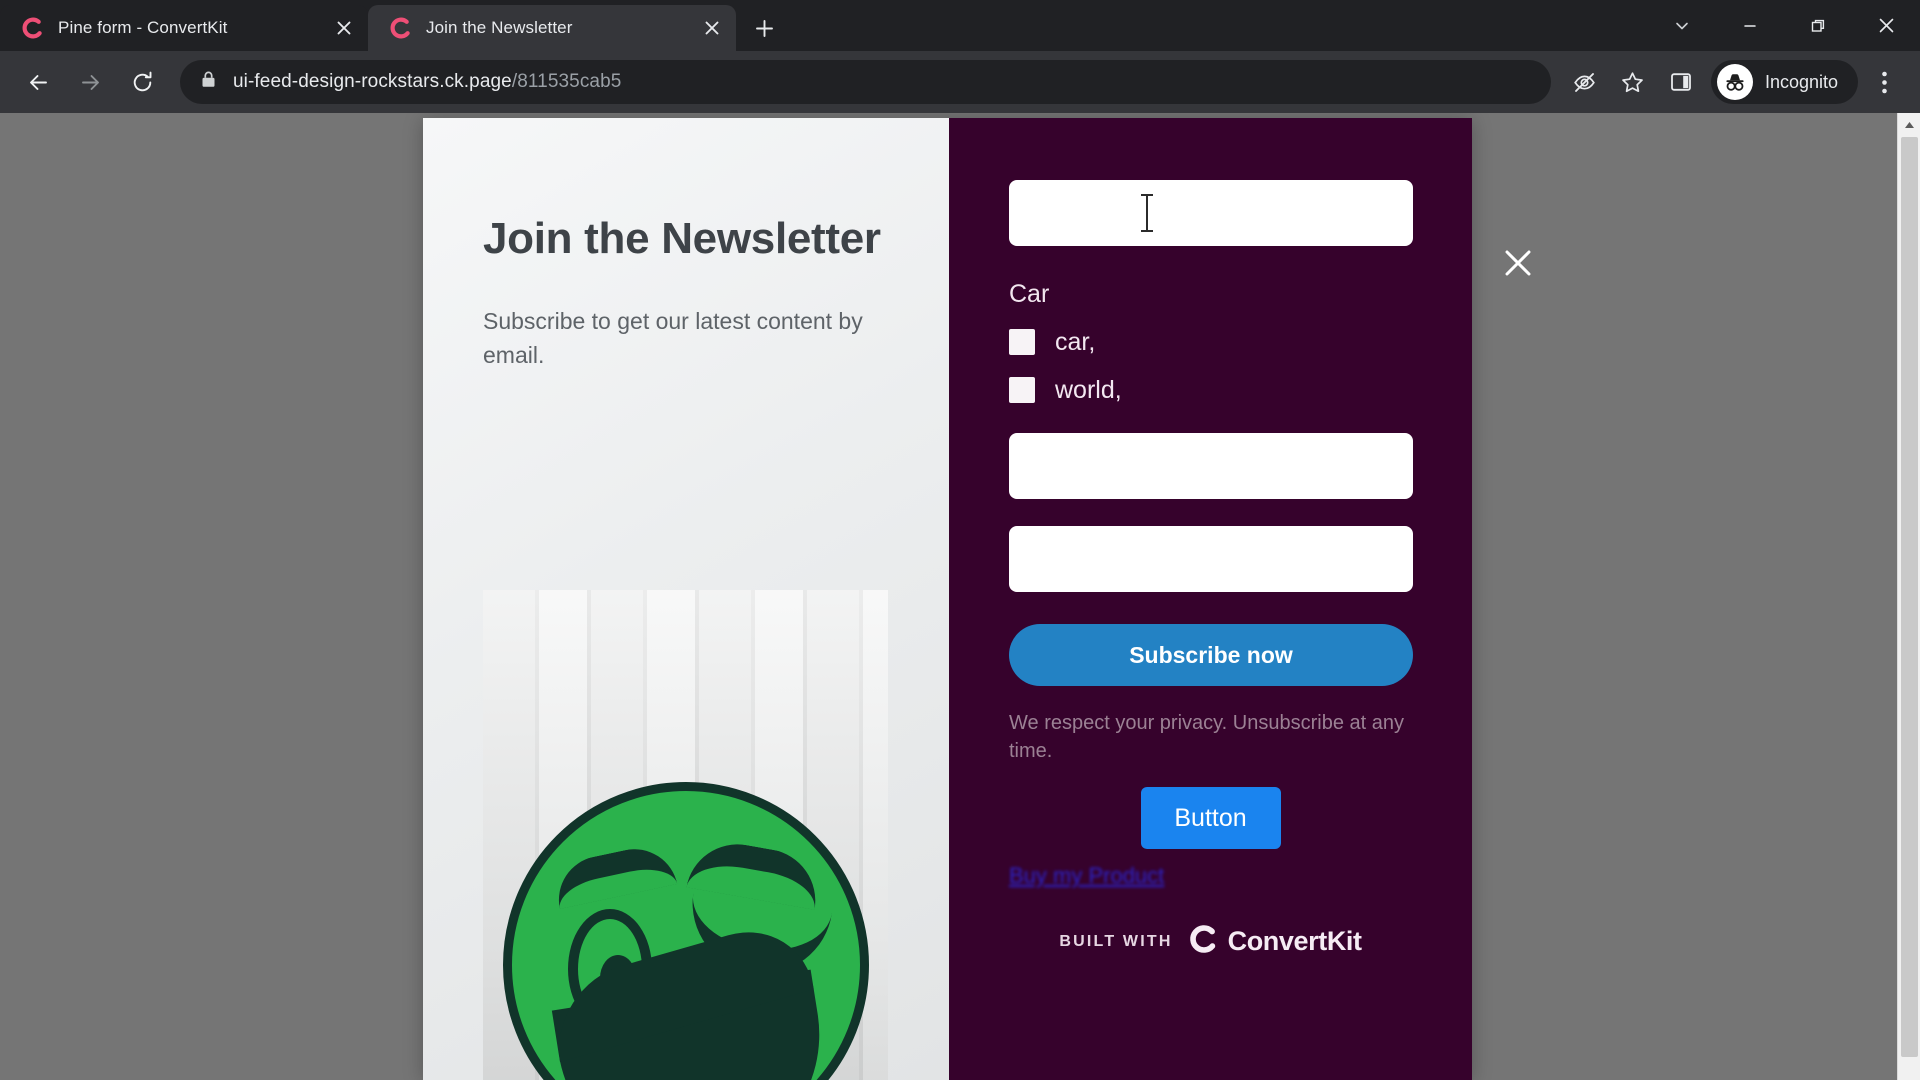 This screenshot has width=1920, height=1080. Describe the element at coordinates (1116, 941) in the screenshot. I see `built-with-label: BUILT WITH` at that location.